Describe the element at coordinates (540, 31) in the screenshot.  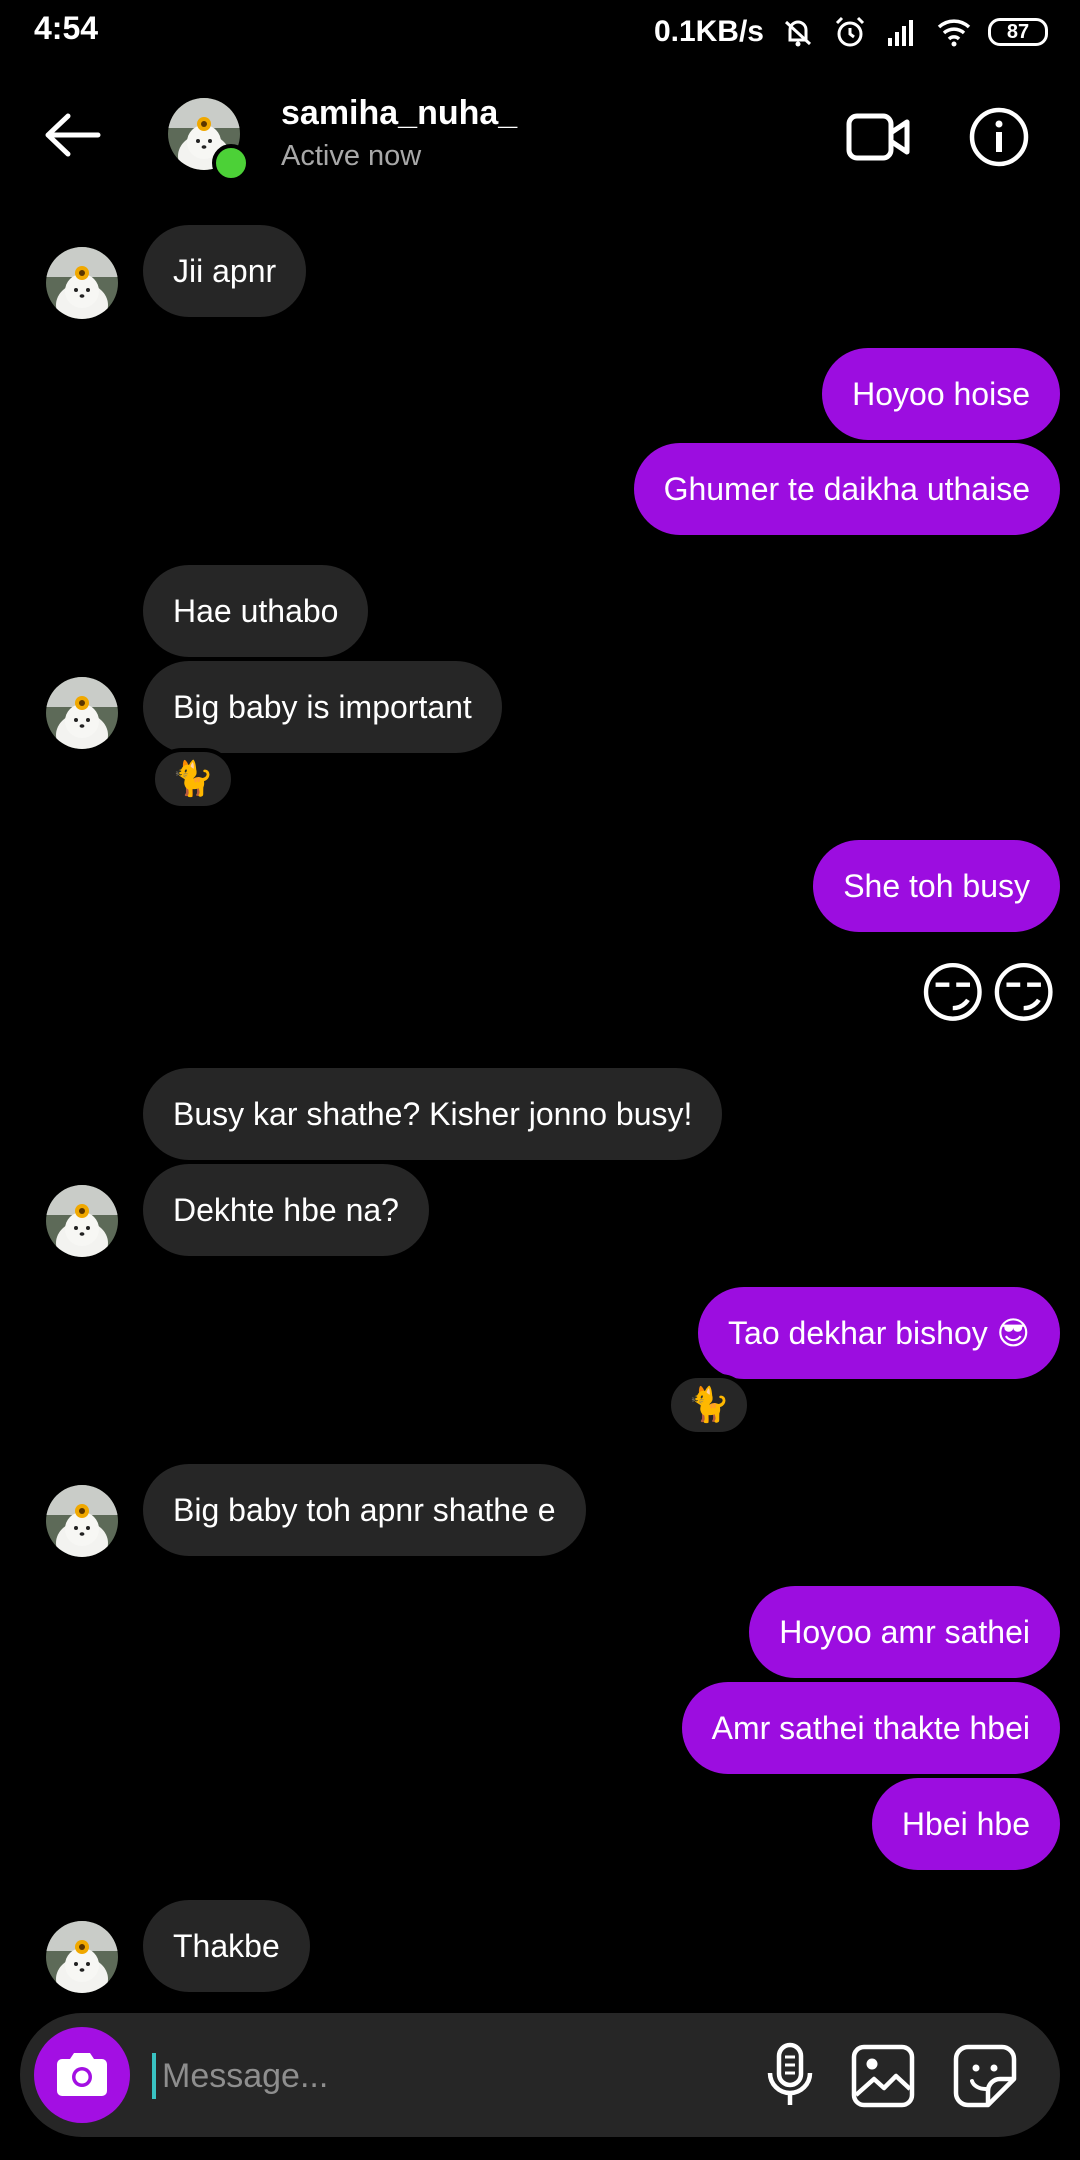
I see `status-bar: 4:54 0.1KB/s 87` at that location.